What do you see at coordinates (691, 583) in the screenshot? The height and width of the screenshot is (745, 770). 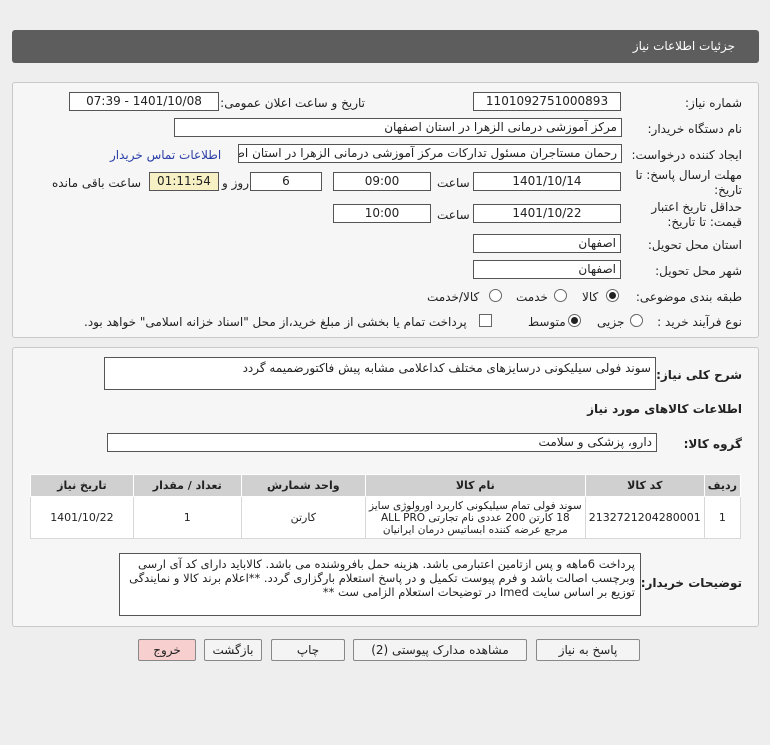 I see `buyer-notes-label: توضیحات خریدار:` at bounding box center [691, 583].